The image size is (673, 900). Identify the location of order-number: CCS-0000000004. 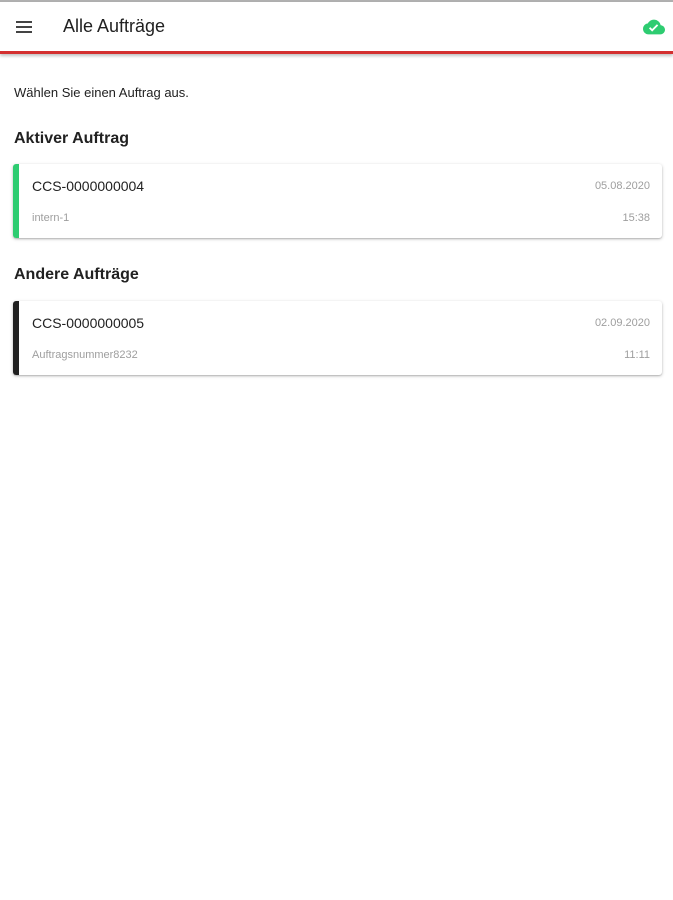
(88, 186).